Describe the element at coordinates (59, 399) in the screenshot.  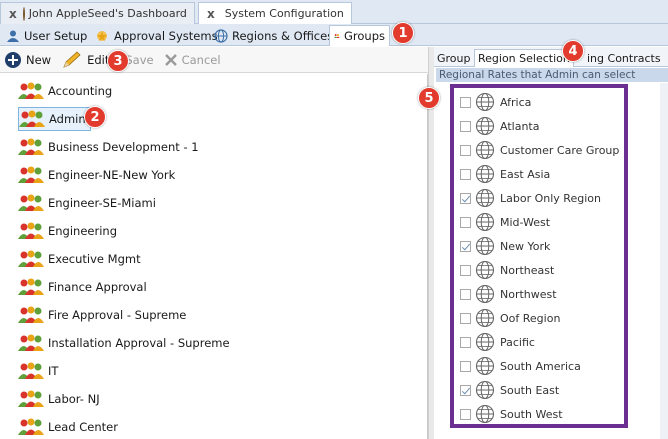
I see `list-item: Labor- NJ` at that location.